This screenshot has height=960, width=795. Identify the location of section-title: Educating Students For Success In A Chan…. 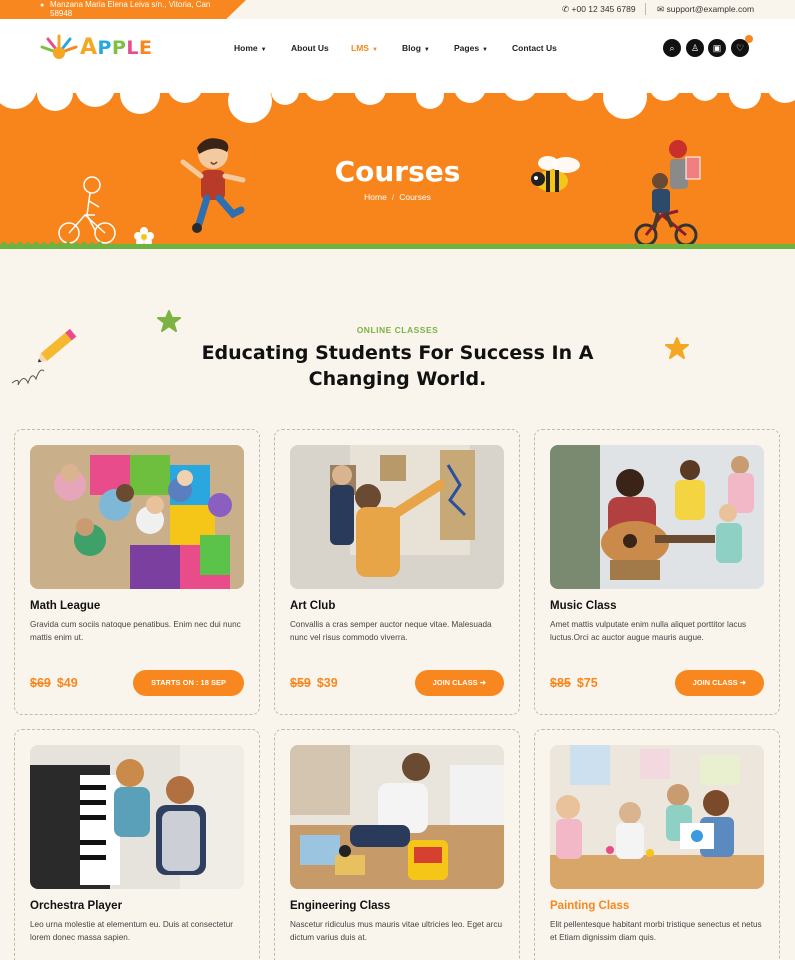
(397, 366).